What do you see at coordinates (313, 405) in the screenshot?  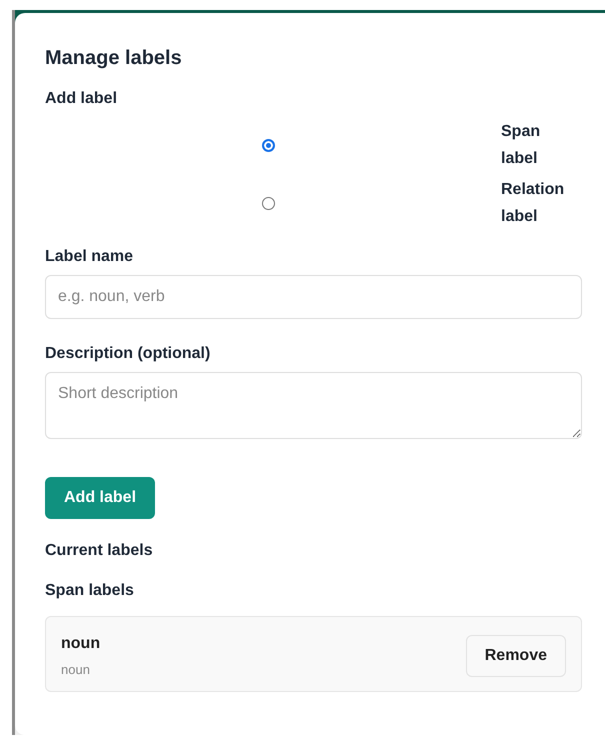 I see `description-field: Short description` at bounding box center [313, 405].